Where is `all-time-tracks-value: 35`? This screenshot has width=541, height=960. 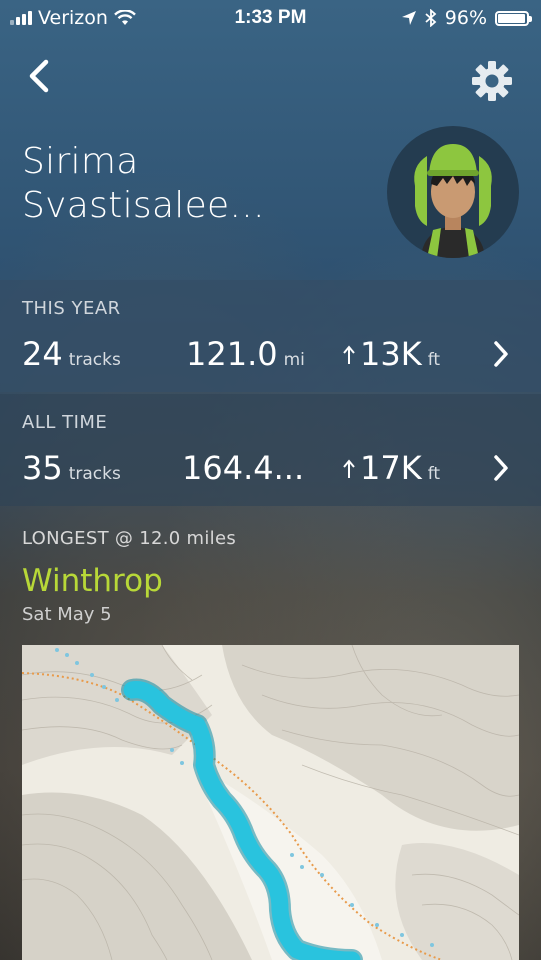
all-time-tracks-value: 35 is located at coordinates (42, 468).